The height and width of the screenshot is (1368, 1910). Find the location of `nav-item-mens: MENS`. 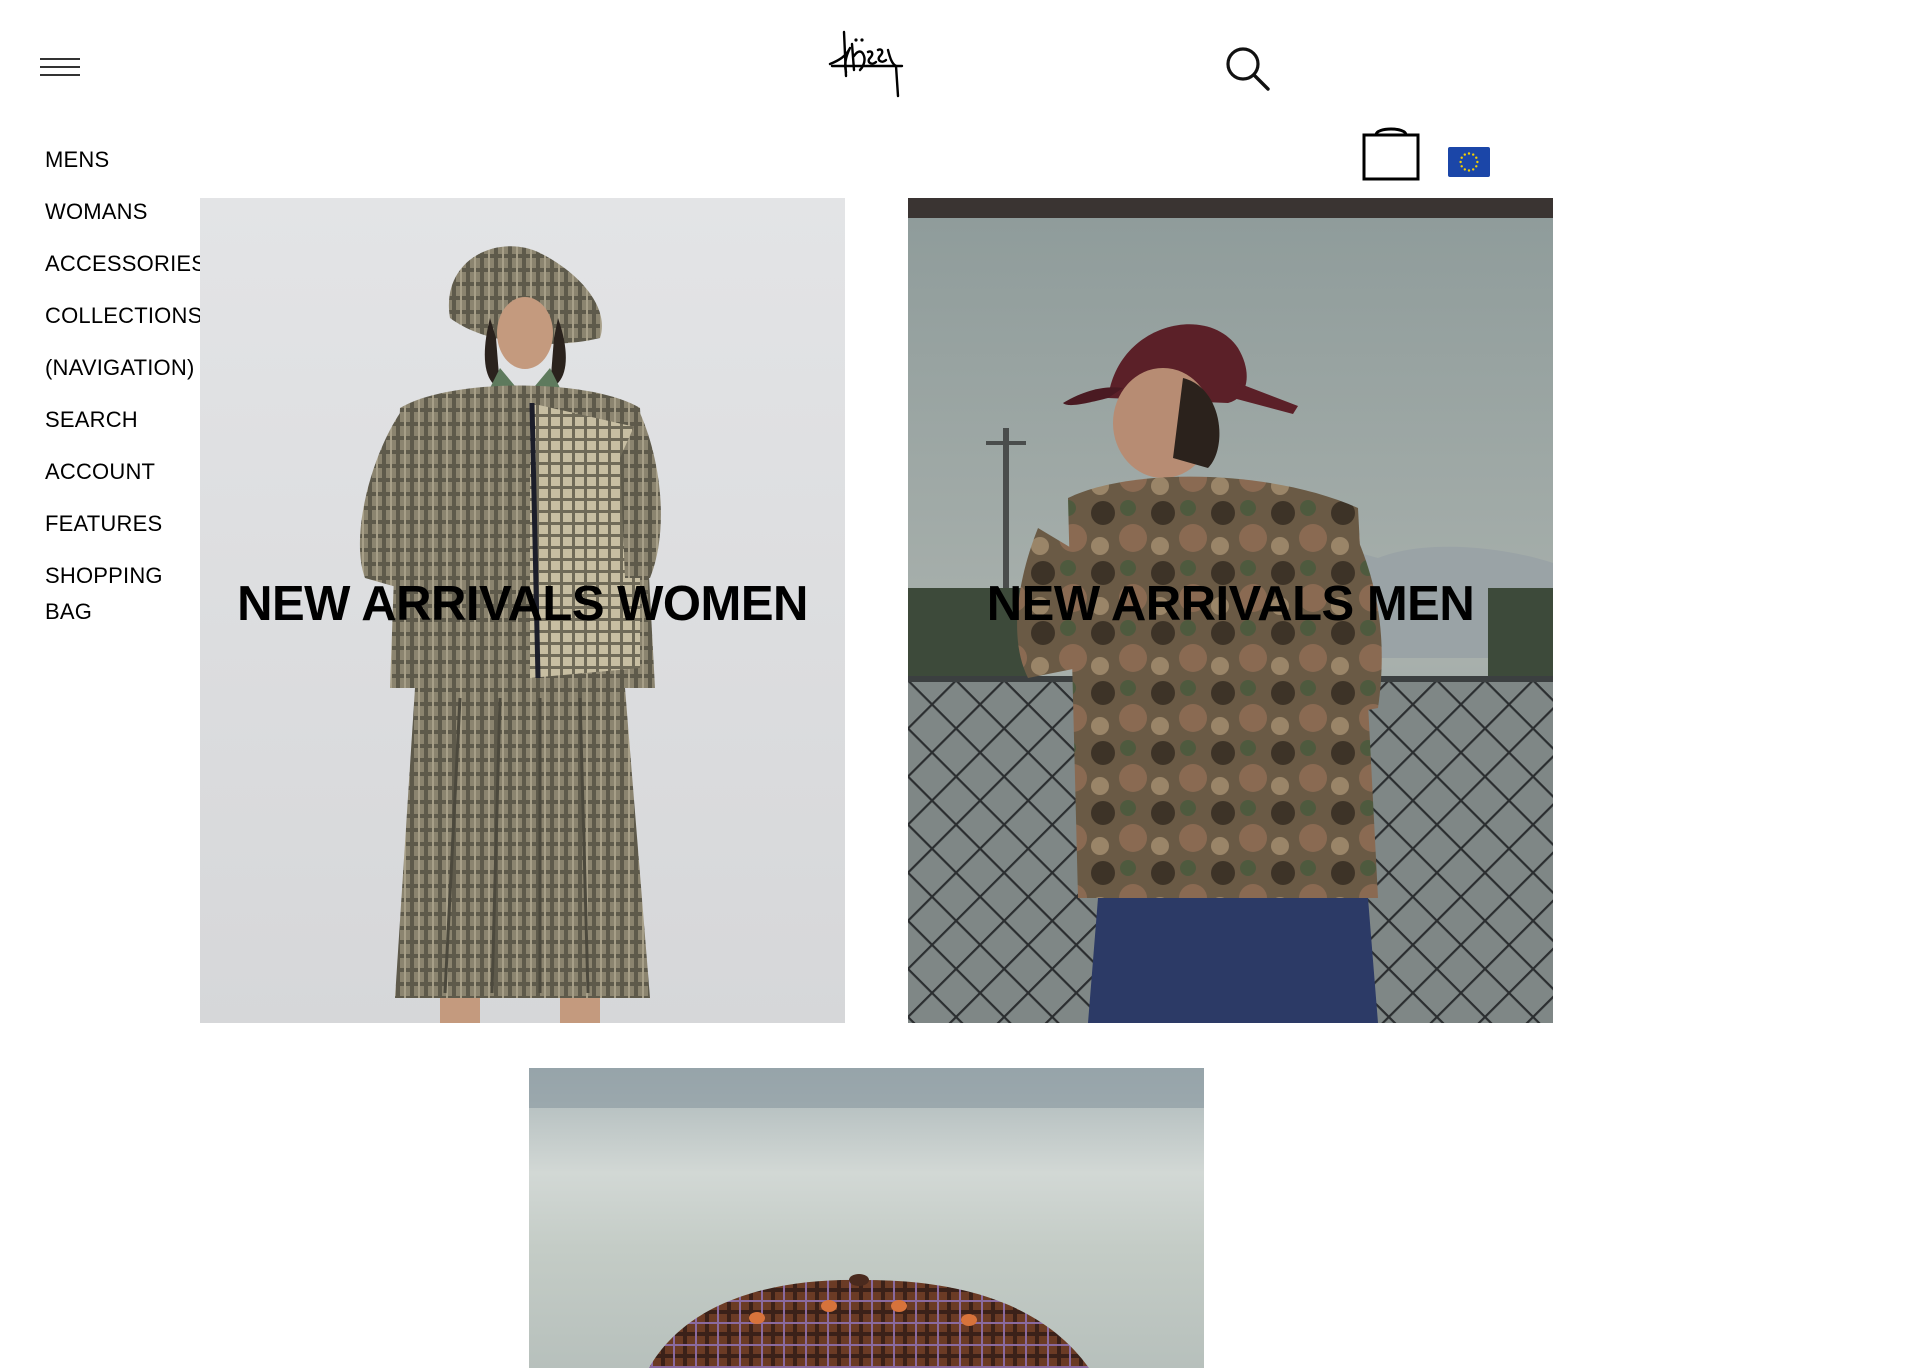

nav-item-mens: MENS is located at coordinates (130, 160).